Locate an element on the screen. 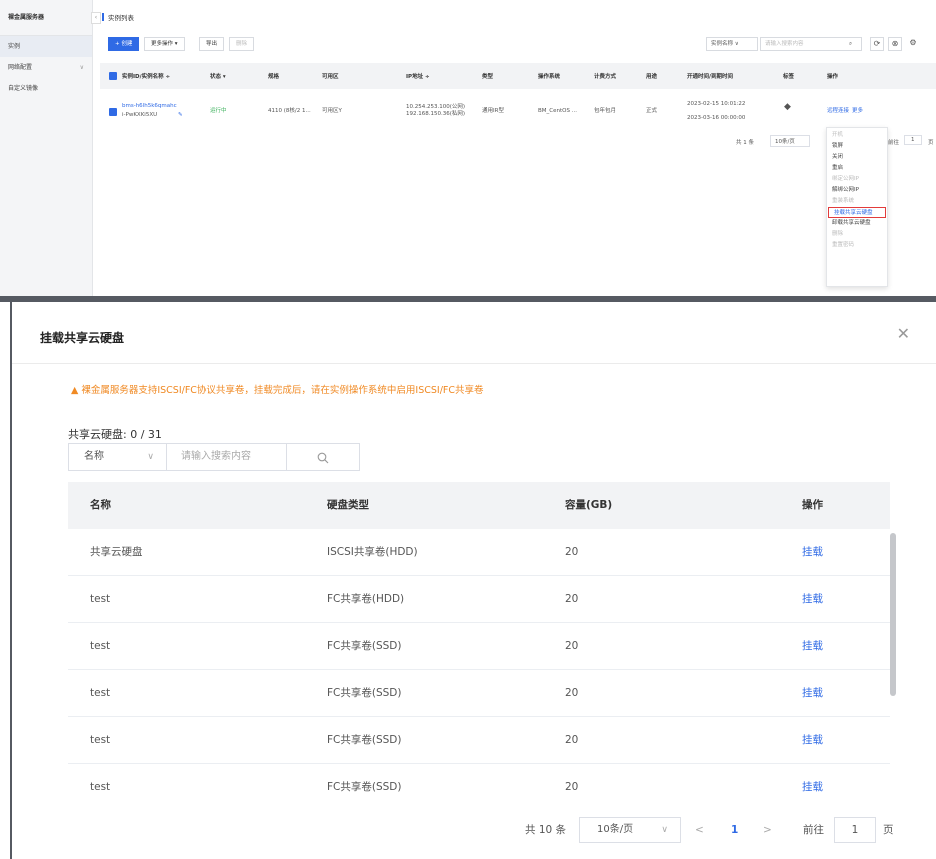 The image size is (936, 859). col-header: 标签 is located at coordinates (789, 77).